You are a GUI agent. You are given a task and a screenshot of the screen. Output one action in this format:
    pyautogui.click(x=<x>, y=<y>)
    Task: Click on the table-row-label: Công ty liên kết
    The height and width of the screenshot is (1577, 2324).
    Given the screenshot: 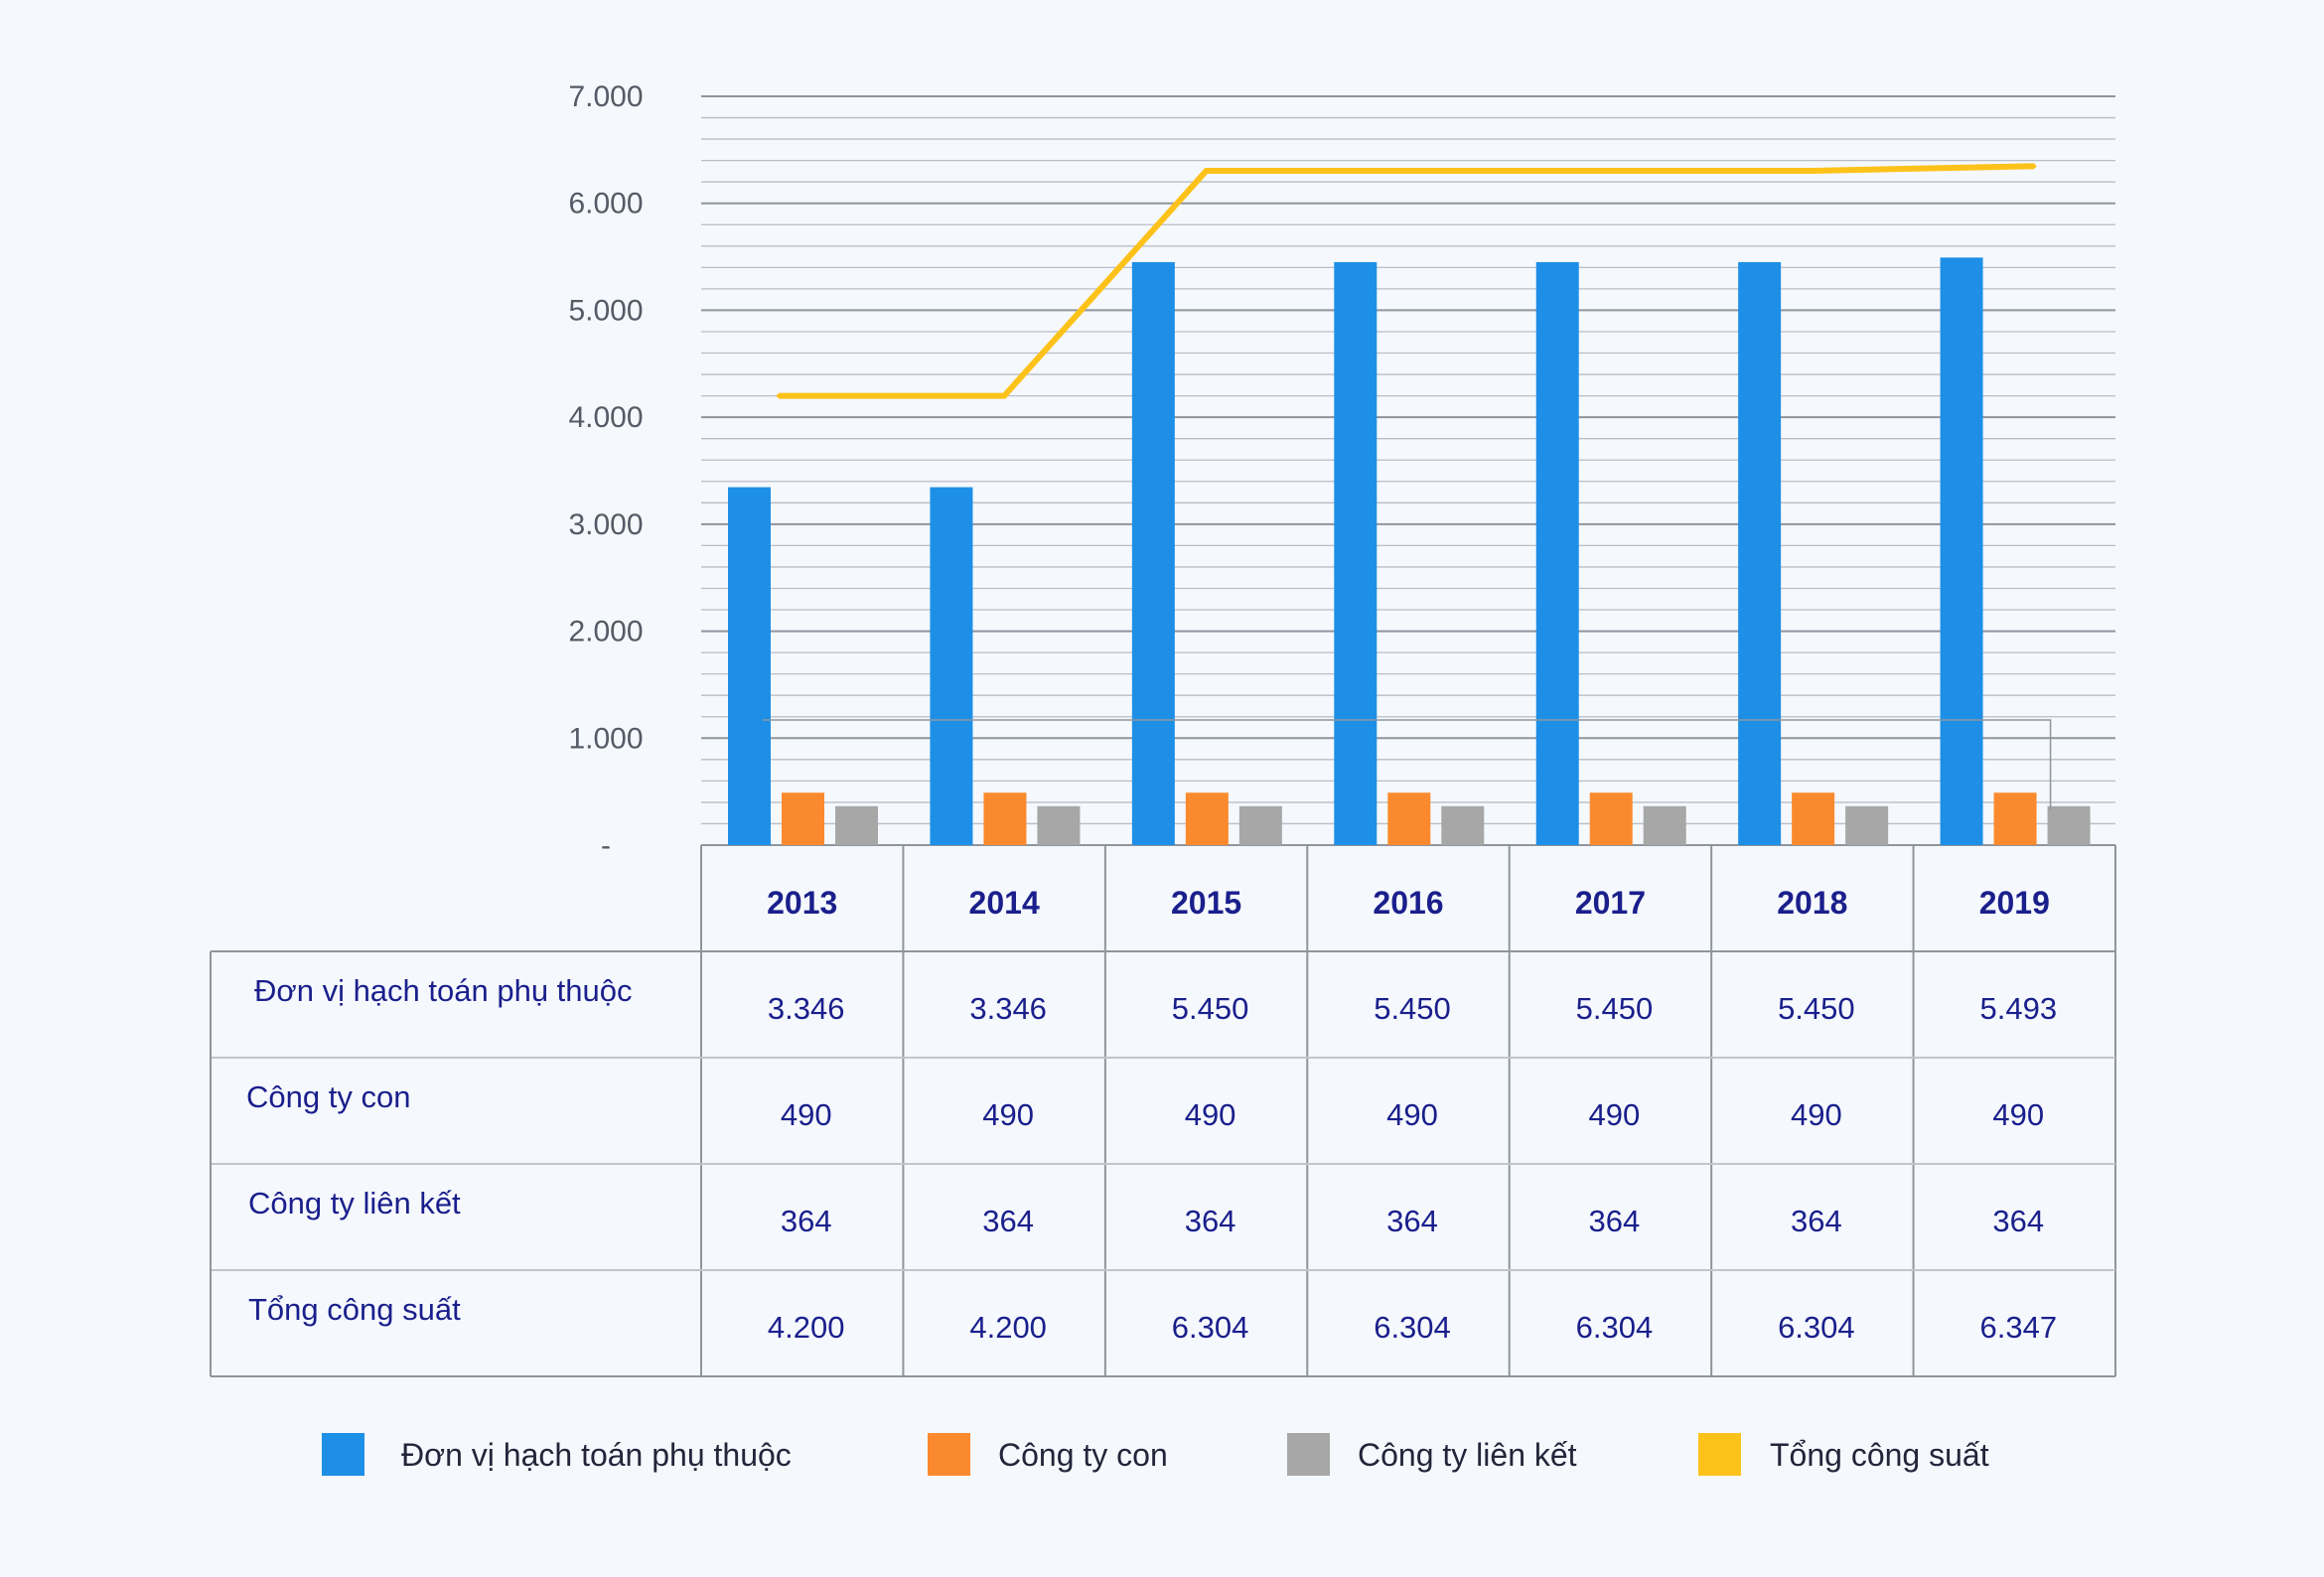 What is the action you would take?
    pyautogui.click(x=354, y=1203)
    